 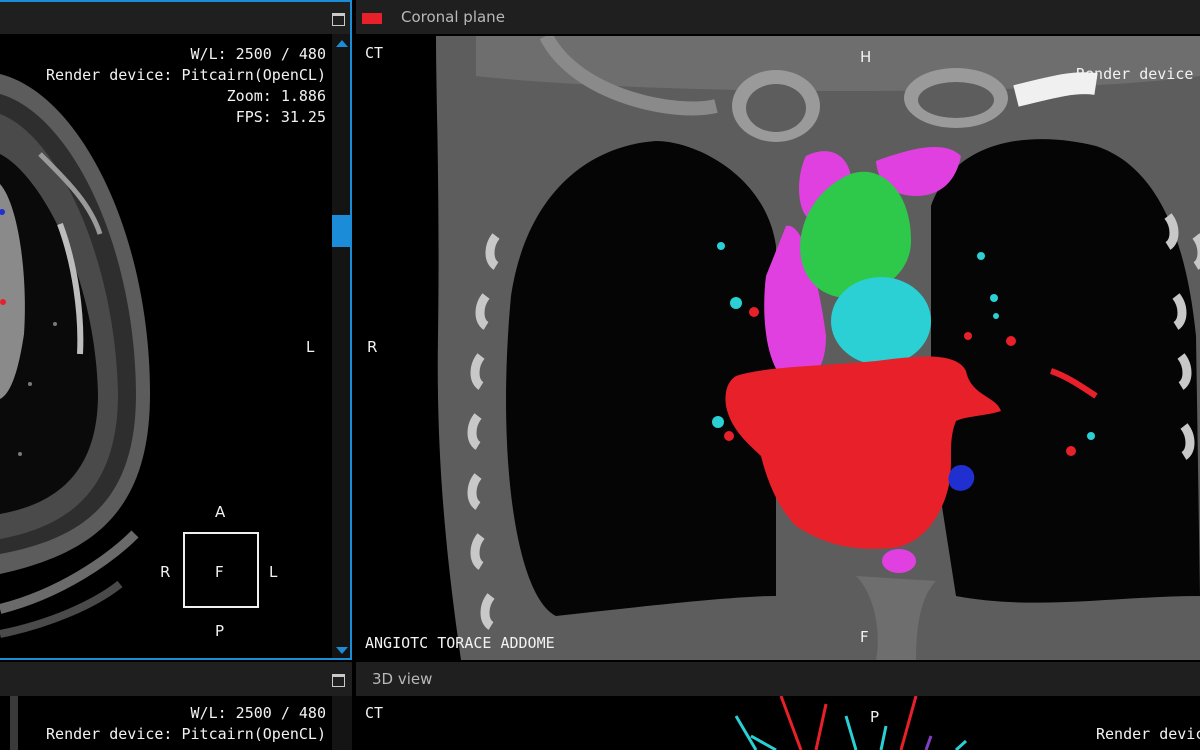 I want to click on lower-left-image, so click(x=14, y=723).